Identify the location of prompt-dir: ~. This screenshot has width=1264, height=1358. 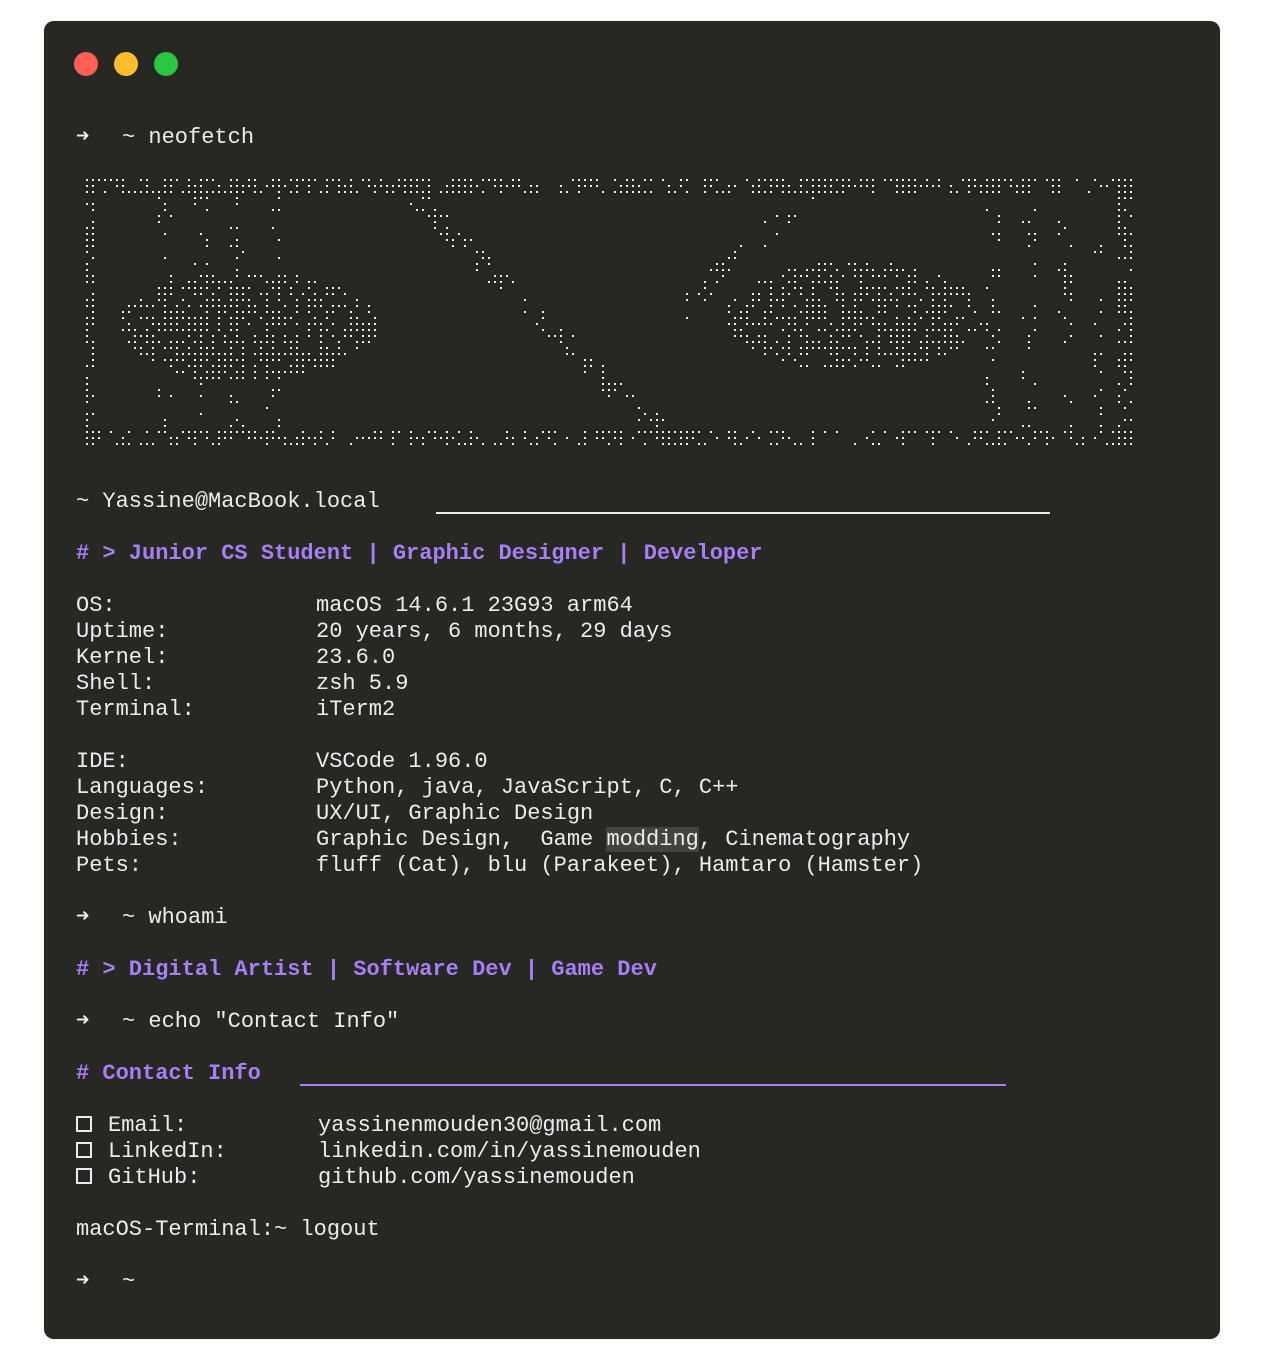
(129, 137).